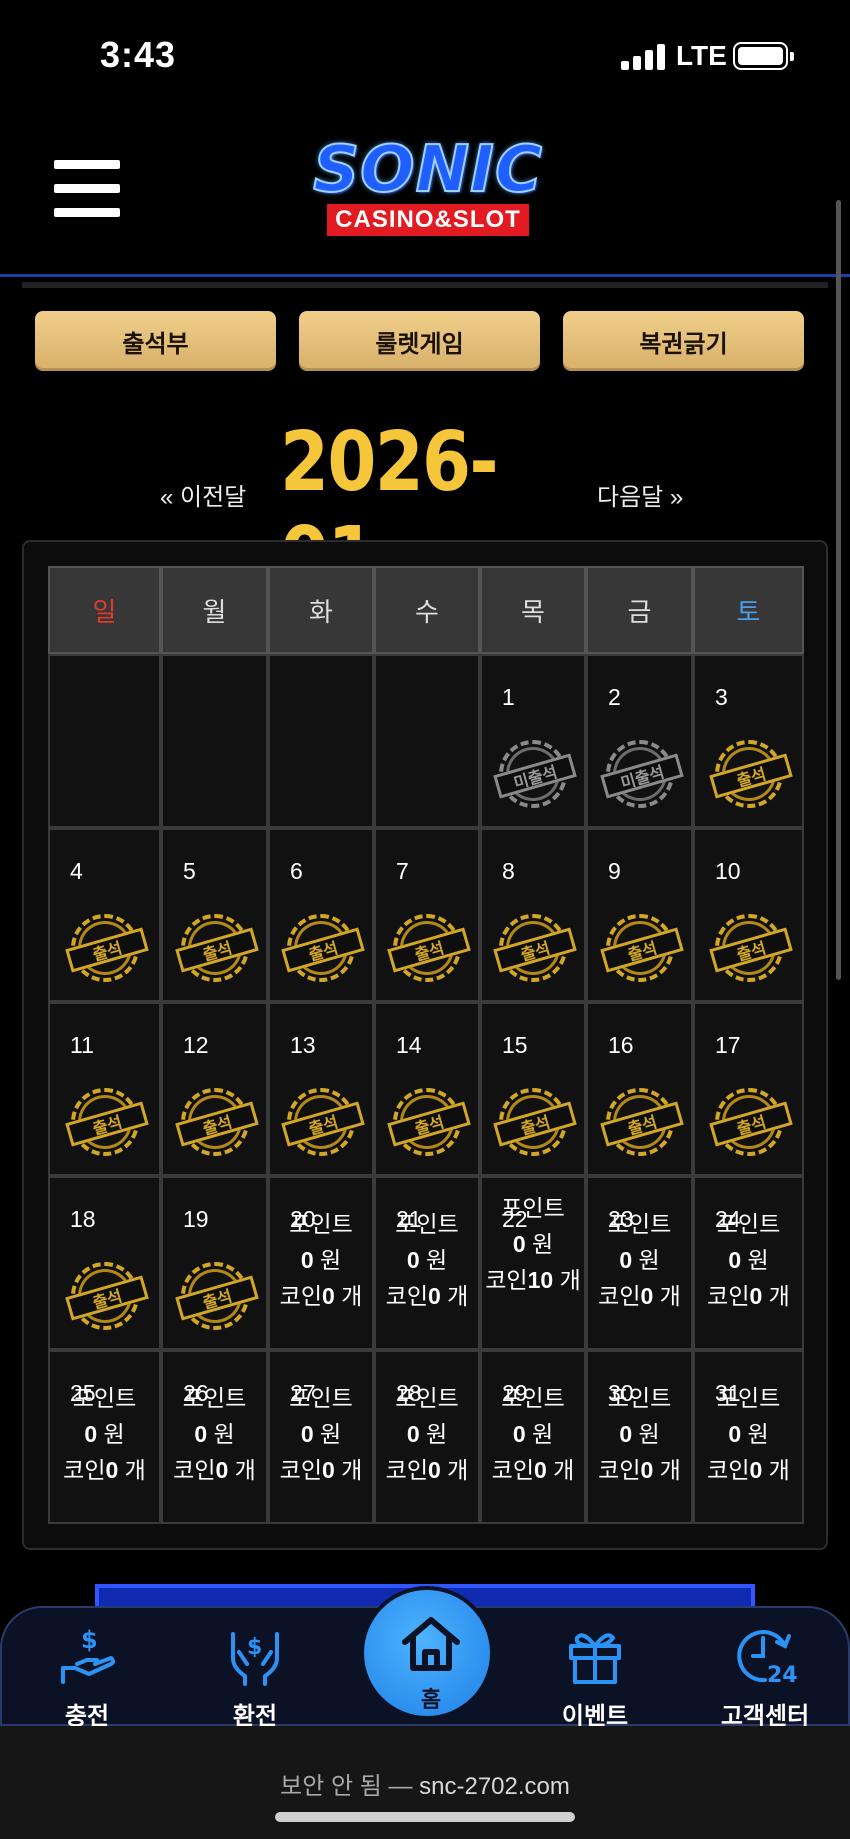  I want to click on stamp-label: 미출석, so click(535, 776).